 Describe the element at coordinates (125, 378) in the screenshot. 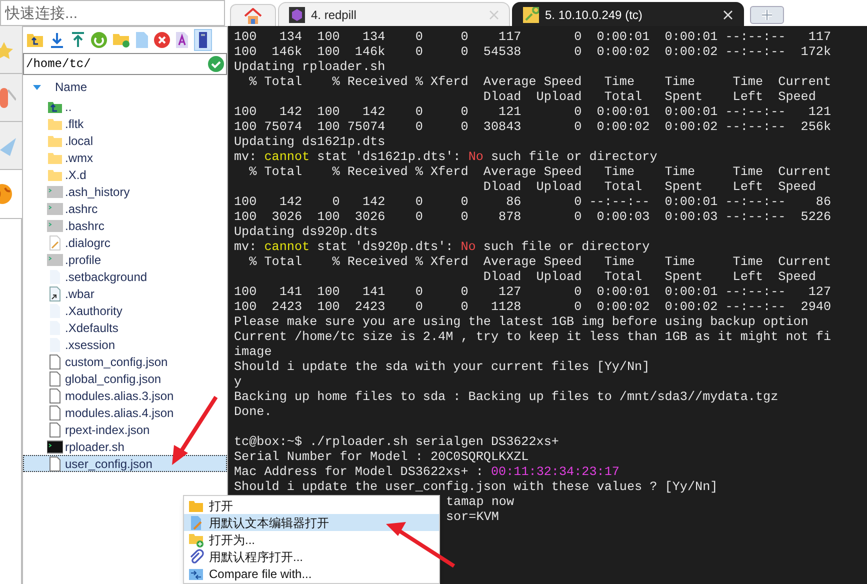

I see `file-row: global_config.json` at that location.